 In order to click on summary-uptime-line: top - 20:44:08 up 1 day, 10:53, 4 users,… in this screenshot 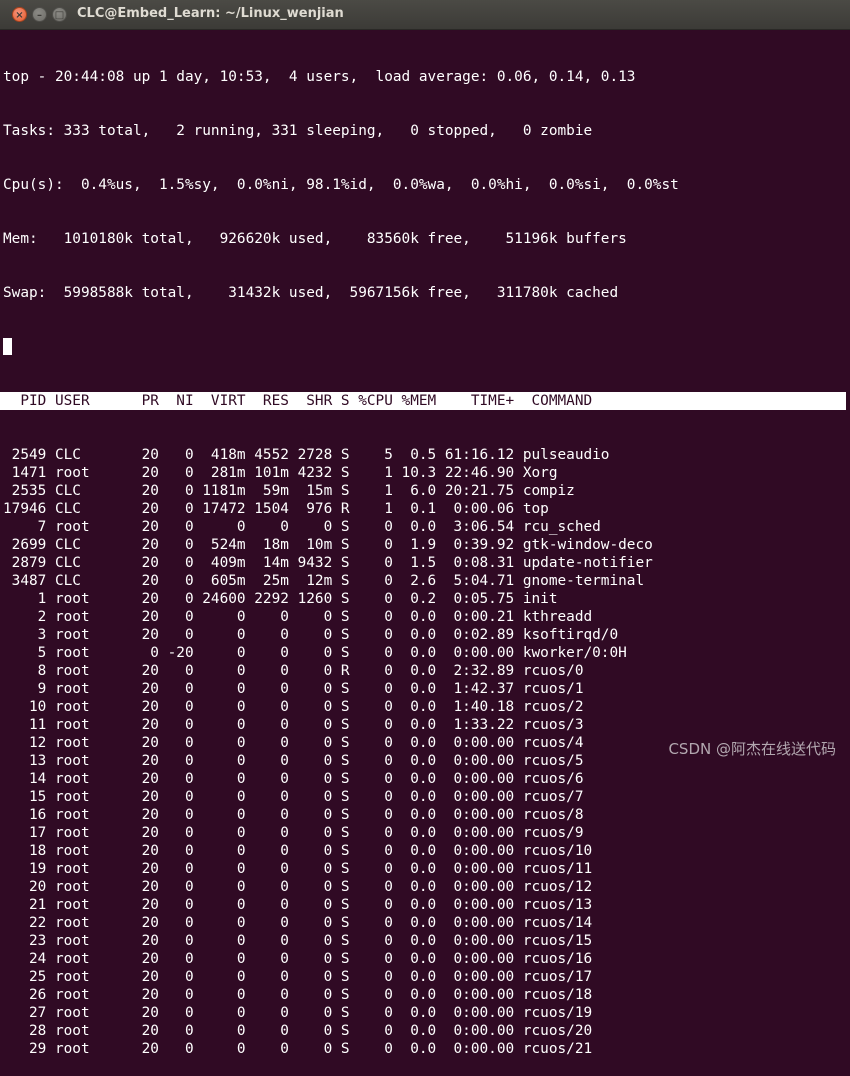, I will do `click(319, 77)`.